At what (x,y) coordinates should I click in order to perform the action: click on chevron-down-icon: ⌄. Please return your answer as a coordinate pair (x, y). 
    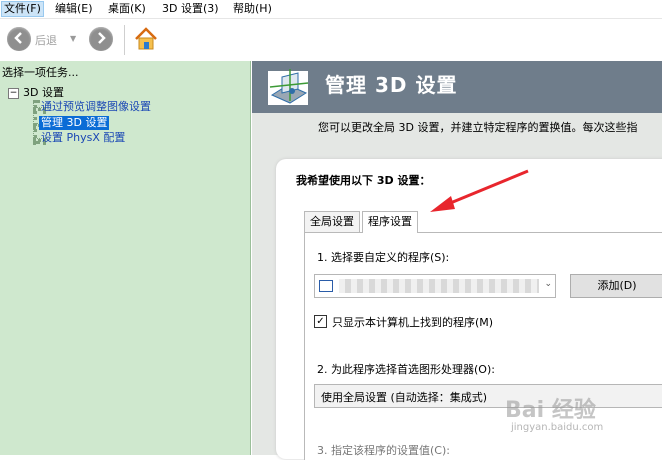
    Looking at the image, I should click on (548, 284).